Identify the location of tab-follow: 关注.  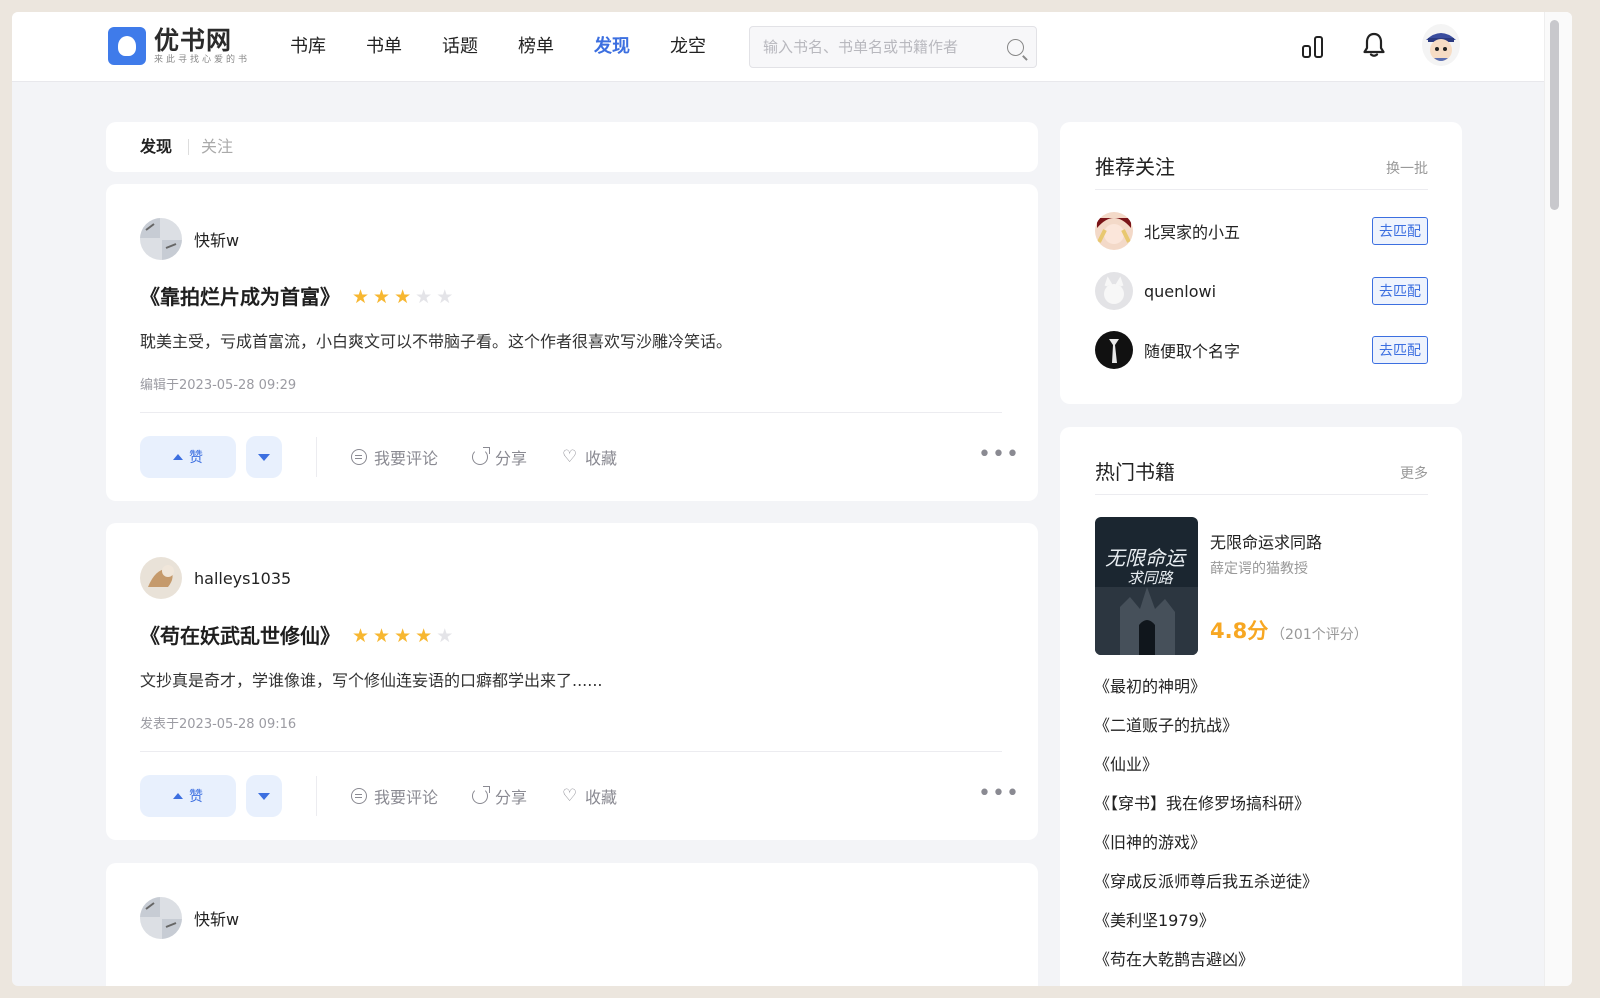
(217, 147).